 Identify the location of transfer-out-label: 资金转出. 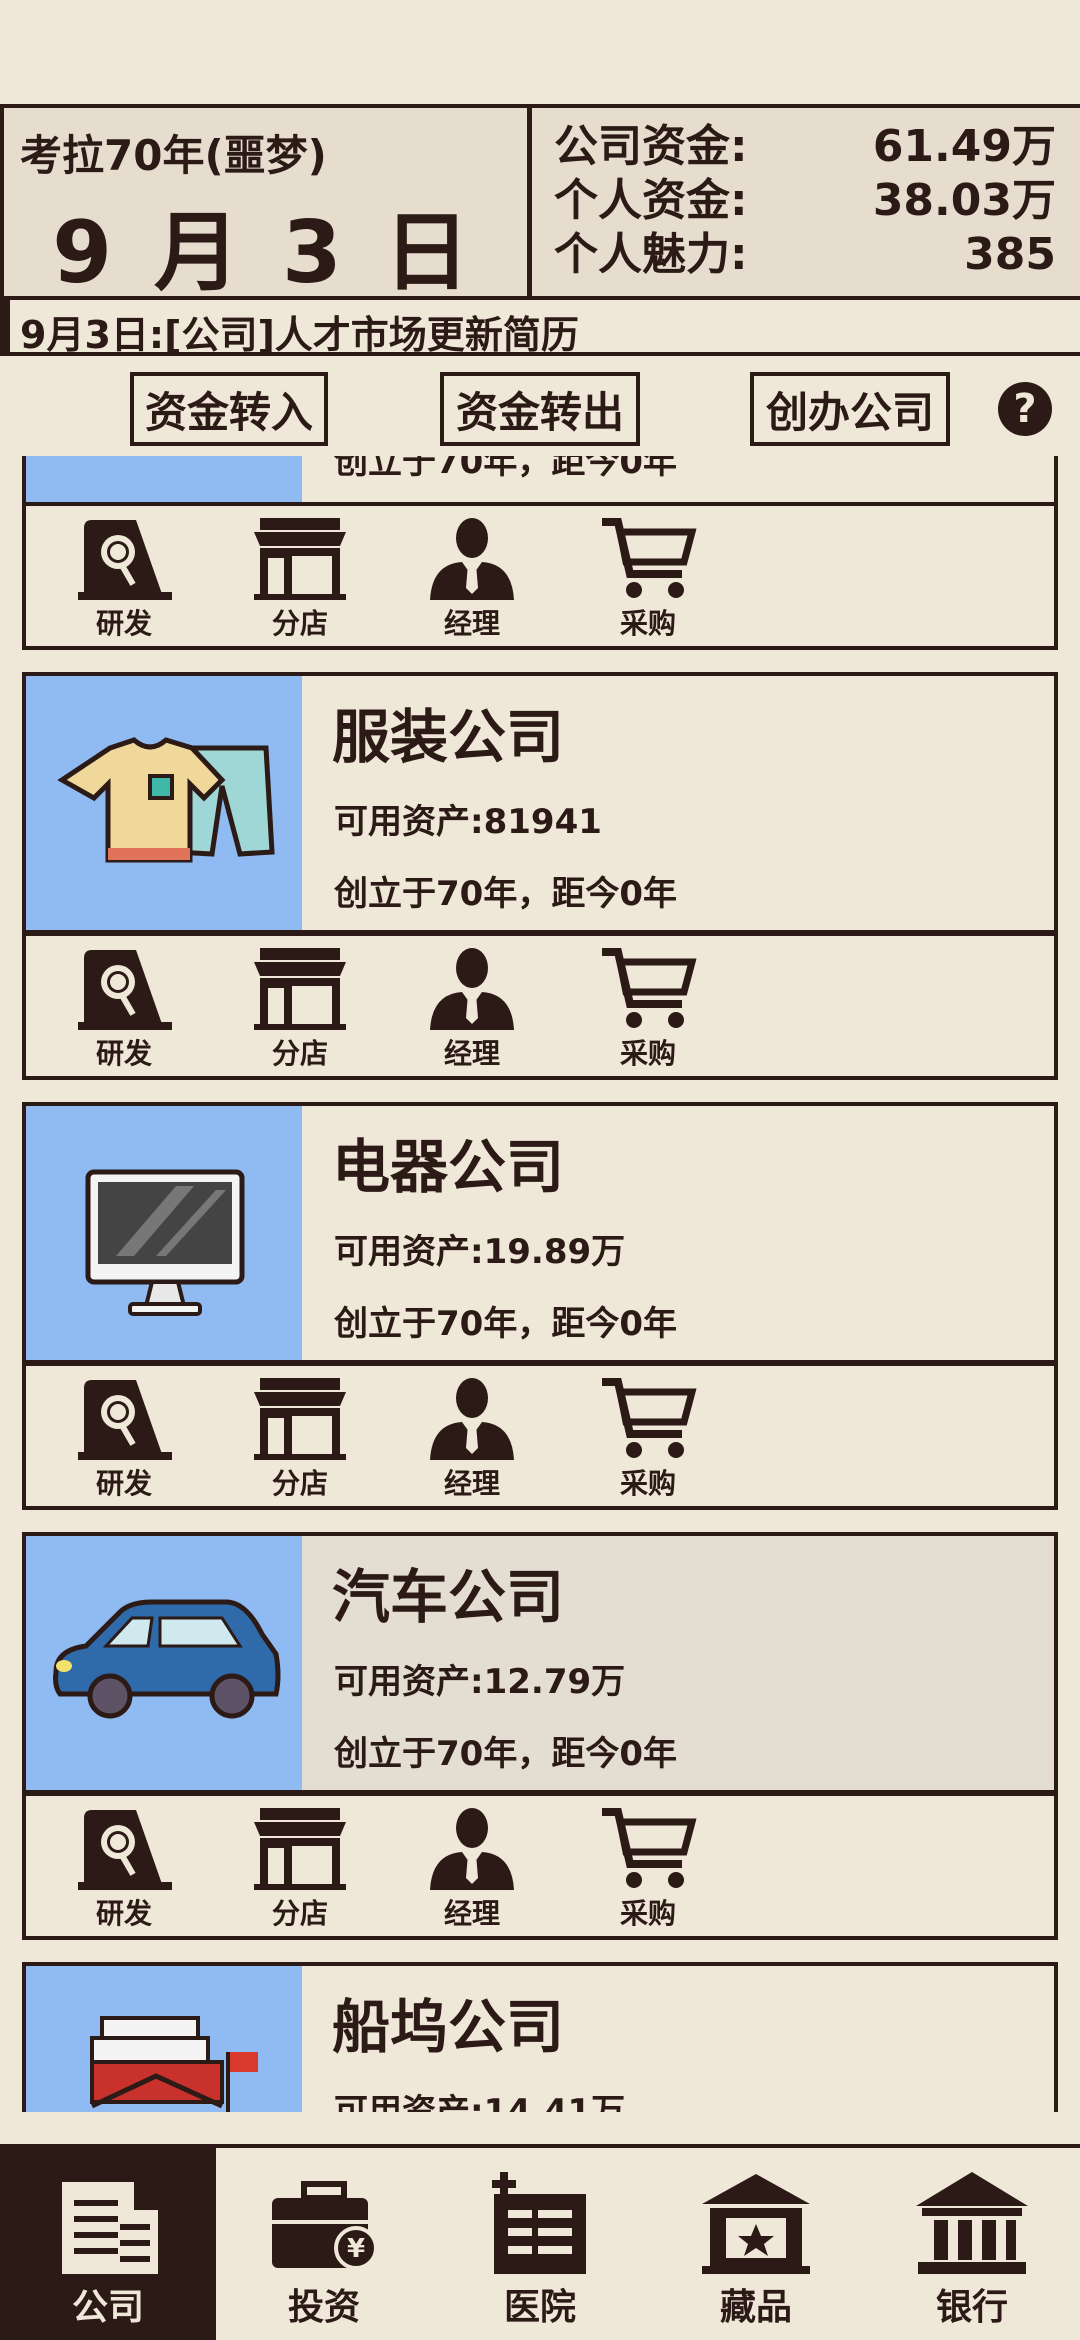
(539, 412).